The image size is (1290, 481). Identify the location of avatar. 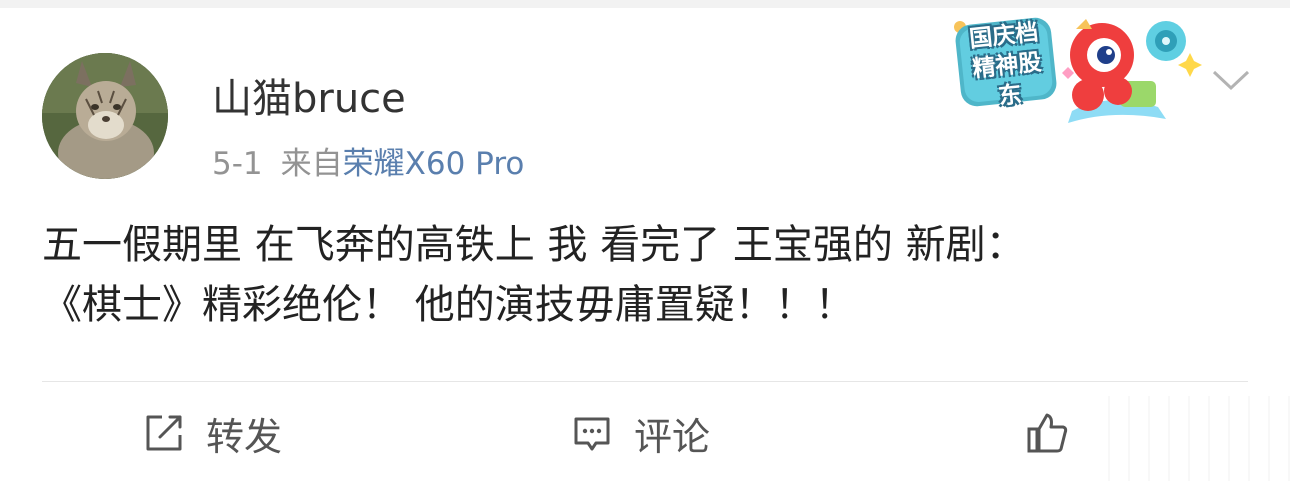
(105, 116).